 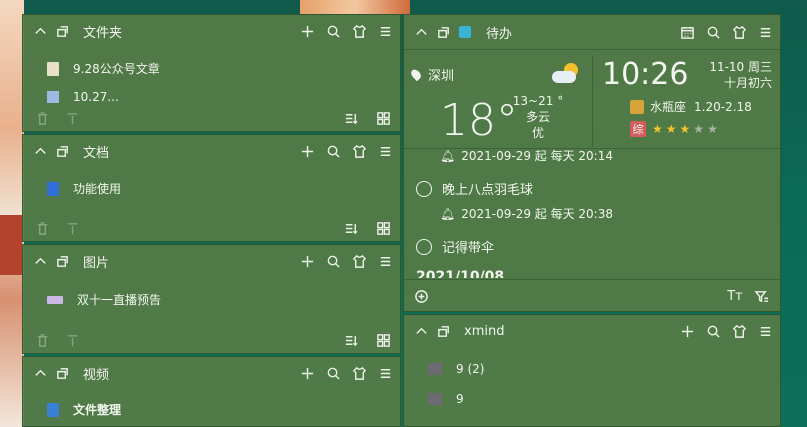 I want to click on fortune-row: 综 ★ ★ ★ ★ ★, so click(x=675, y=129).